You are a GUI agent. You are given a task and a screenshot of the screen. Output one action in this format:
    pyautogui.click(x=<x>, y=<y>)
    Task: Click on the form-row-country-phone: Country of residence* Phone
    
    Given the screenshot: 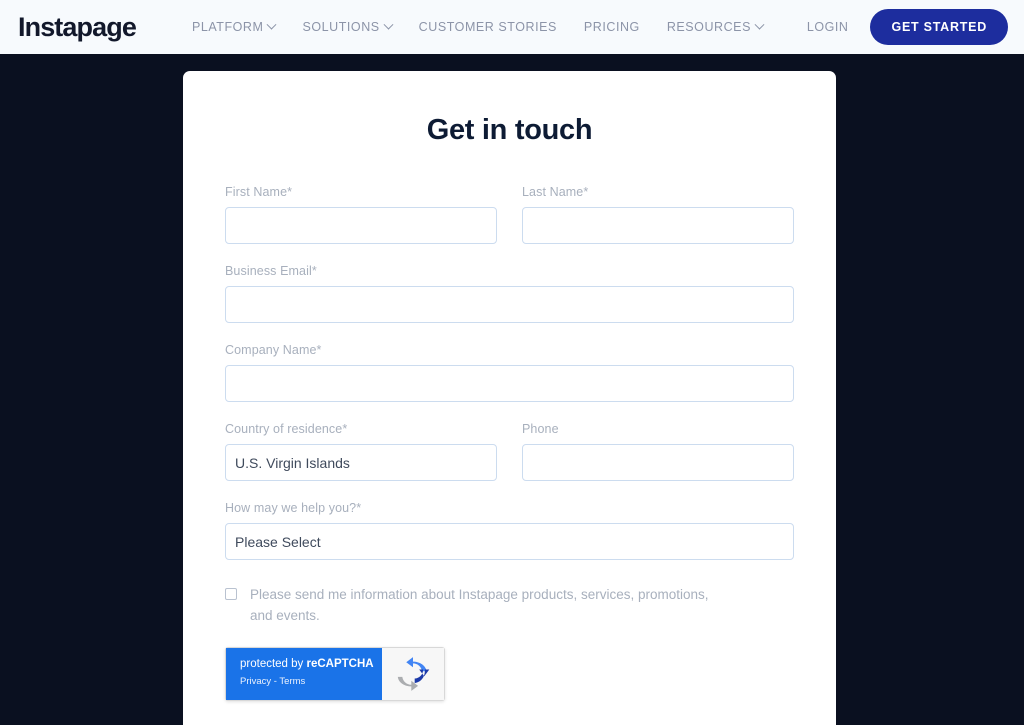 What is the action you would take?
    pyautogui.click(x=509, y=451)
    